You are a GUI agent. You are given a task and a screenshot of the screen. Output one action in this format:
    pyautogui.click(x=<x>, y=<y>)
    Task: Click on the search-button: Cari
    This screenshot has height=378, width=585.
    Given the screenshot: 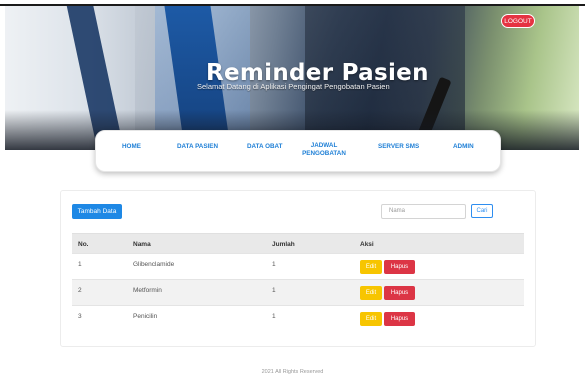 What is the action you would take?
    pyautogui.click(x=482, y=211)
    